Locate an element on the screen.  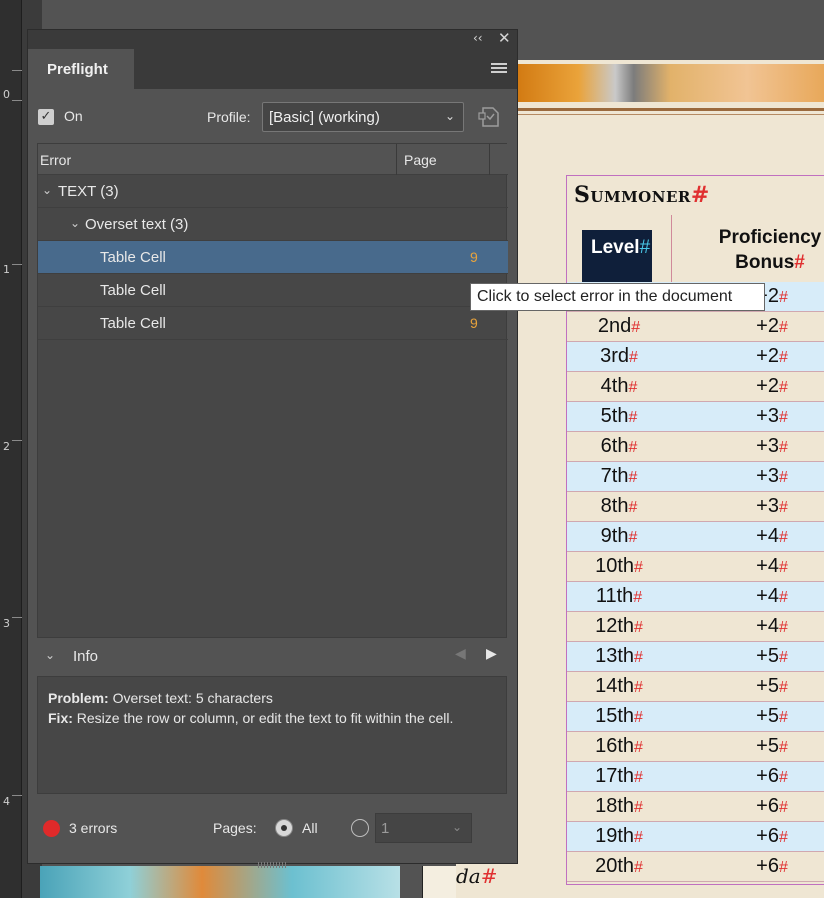
error-group-row: ⌄ TEXT (3) is located at coordinates (273, 191).